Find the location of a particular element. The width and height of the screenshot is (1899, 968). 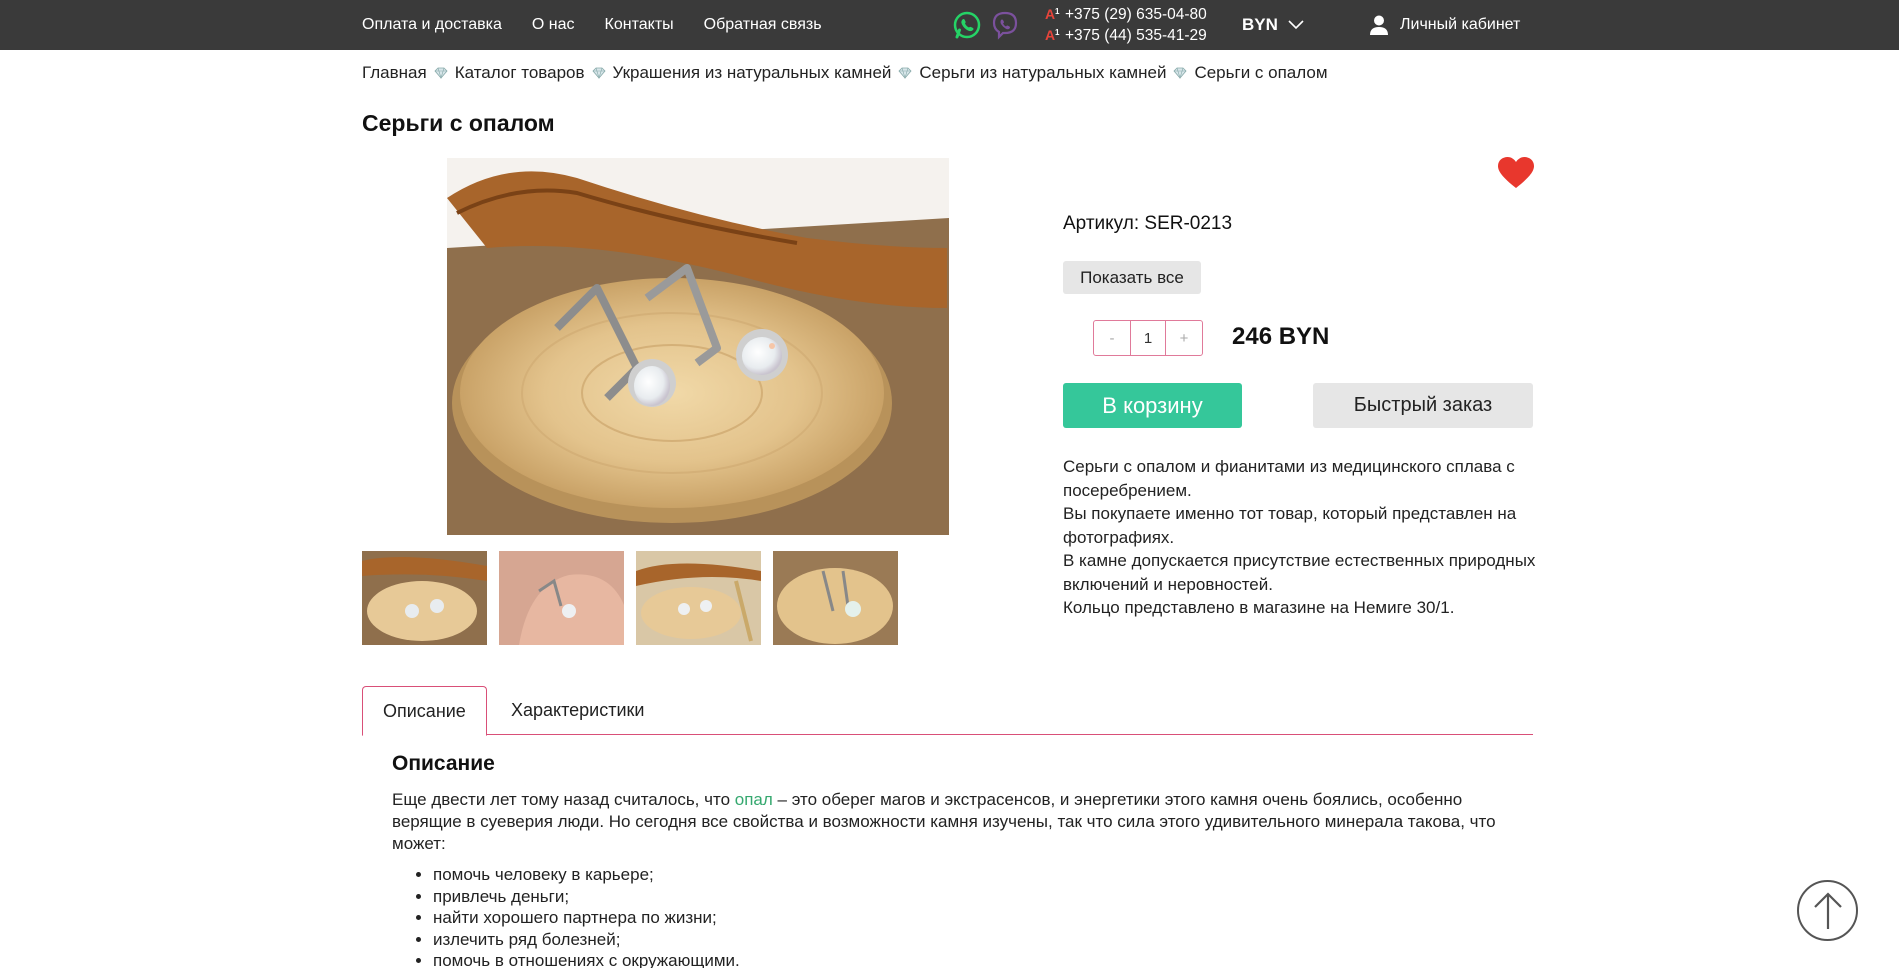

breadcrumb-current: Серьги с опалом is located at coordinates (1261, 72).